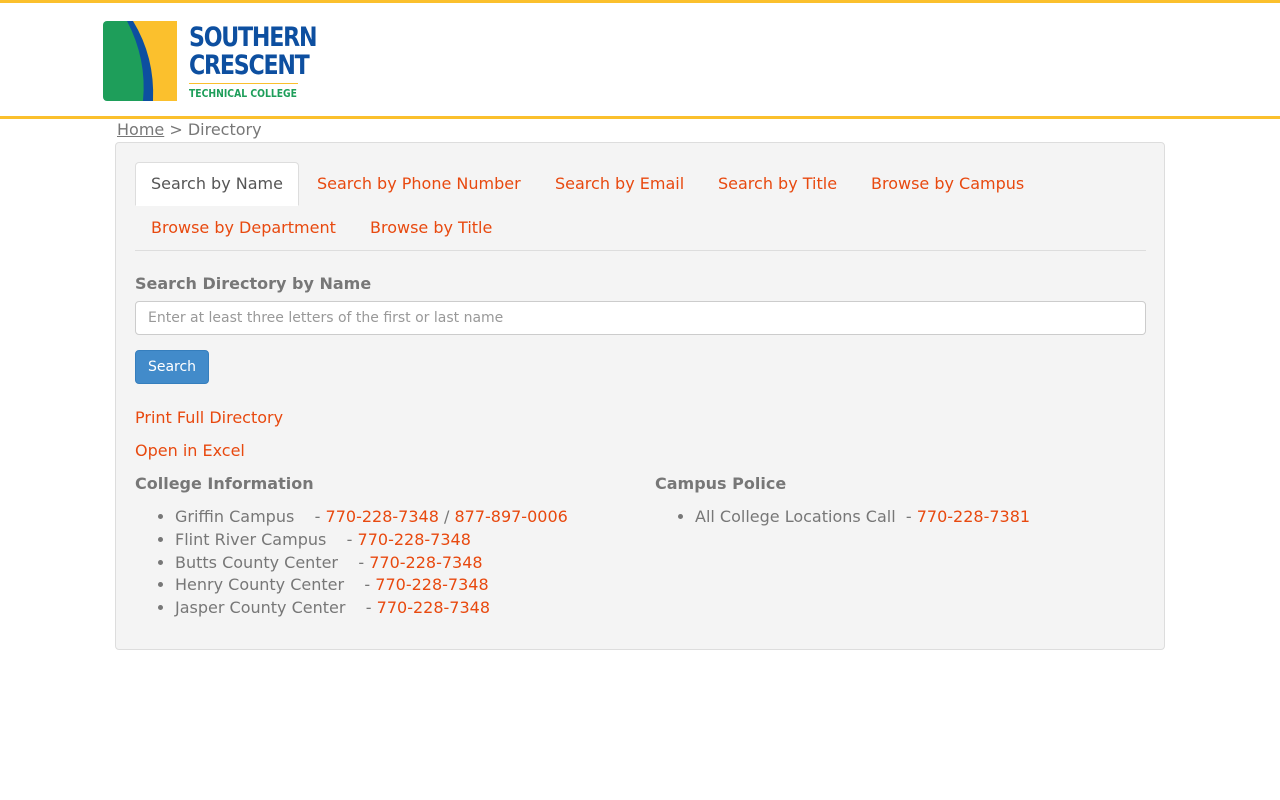  Describe the element at coordinates (640, 318) in the screenshot. I see `name-search-input` at that location.